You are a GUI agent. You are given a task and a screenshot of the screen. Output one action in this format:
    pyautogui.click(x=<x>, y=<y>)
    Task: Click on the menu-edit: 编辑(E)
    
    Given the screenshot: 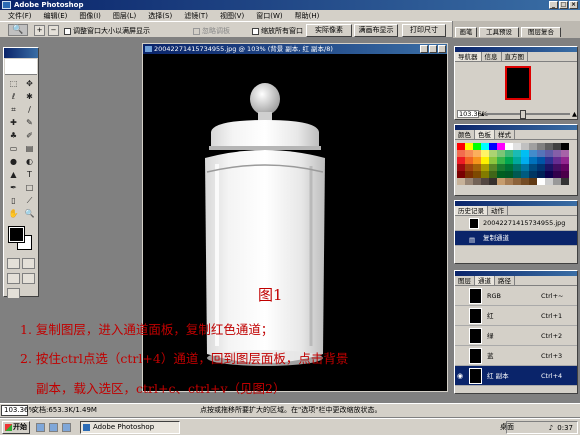 What is the action you would take?
    pyautogui.click(x=56, y=16)
    